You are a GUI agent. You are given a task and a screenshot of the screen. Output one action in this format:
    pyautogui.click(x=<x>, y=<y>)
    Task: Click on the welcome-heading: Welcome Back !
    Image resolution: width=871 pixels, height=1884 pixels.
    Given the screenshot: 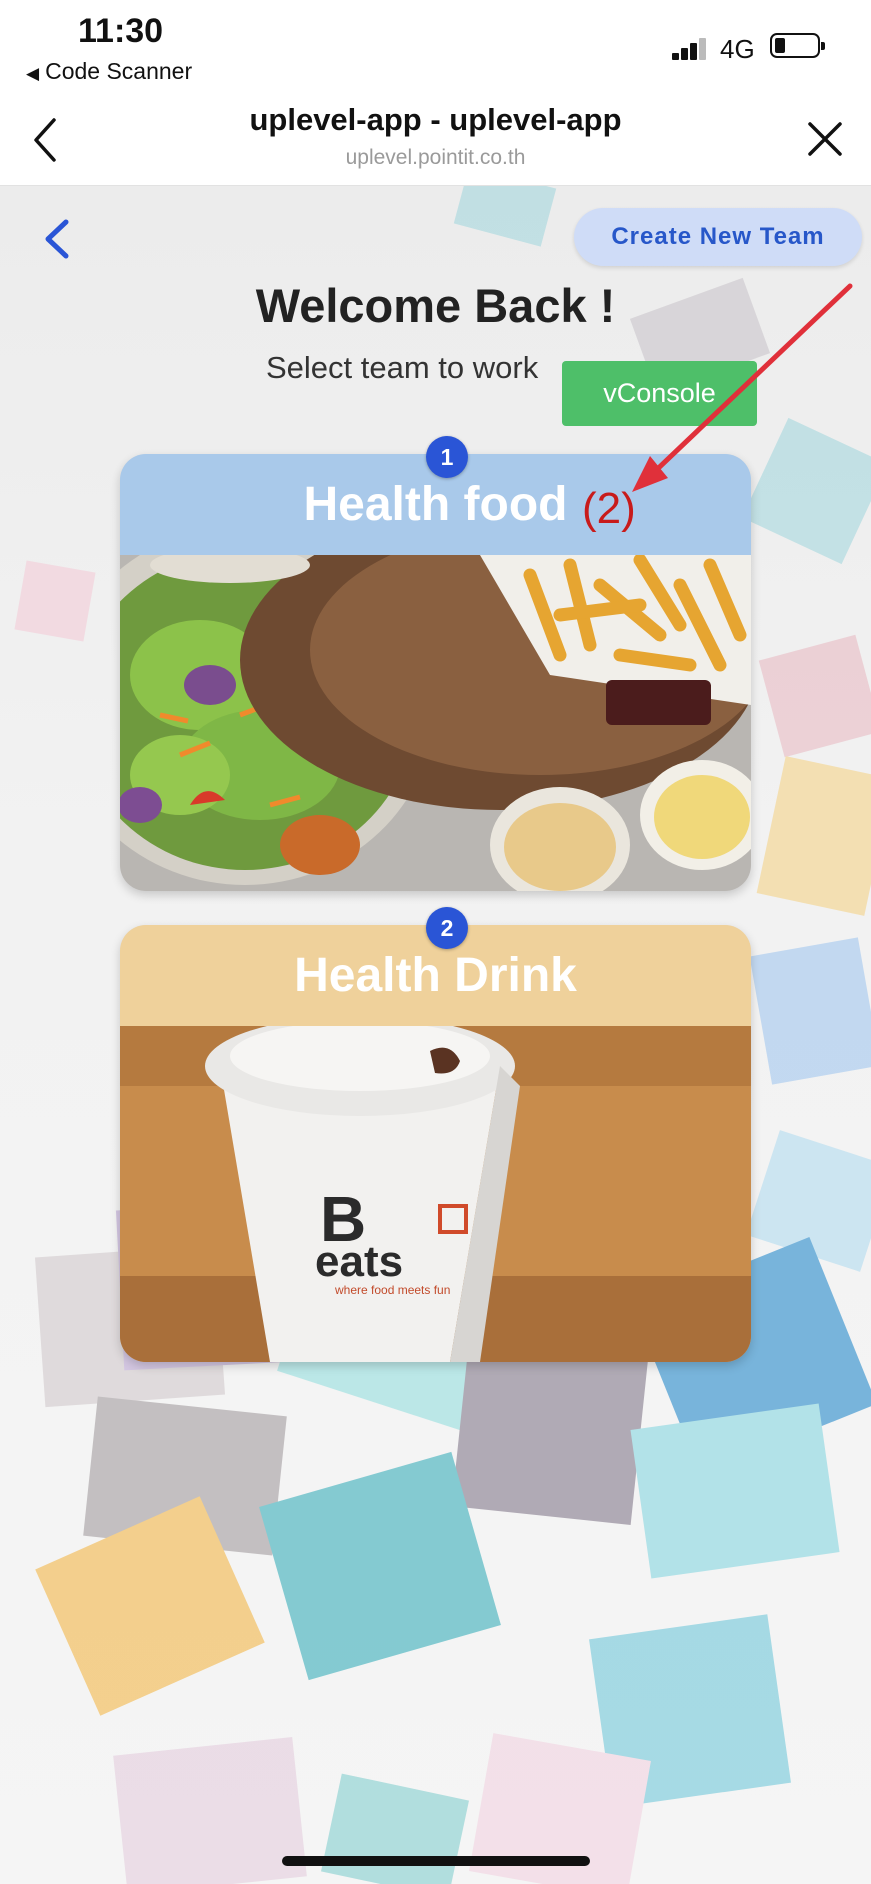 What is the action you would take?
    pyautogui.click(x=435, y=305)
    